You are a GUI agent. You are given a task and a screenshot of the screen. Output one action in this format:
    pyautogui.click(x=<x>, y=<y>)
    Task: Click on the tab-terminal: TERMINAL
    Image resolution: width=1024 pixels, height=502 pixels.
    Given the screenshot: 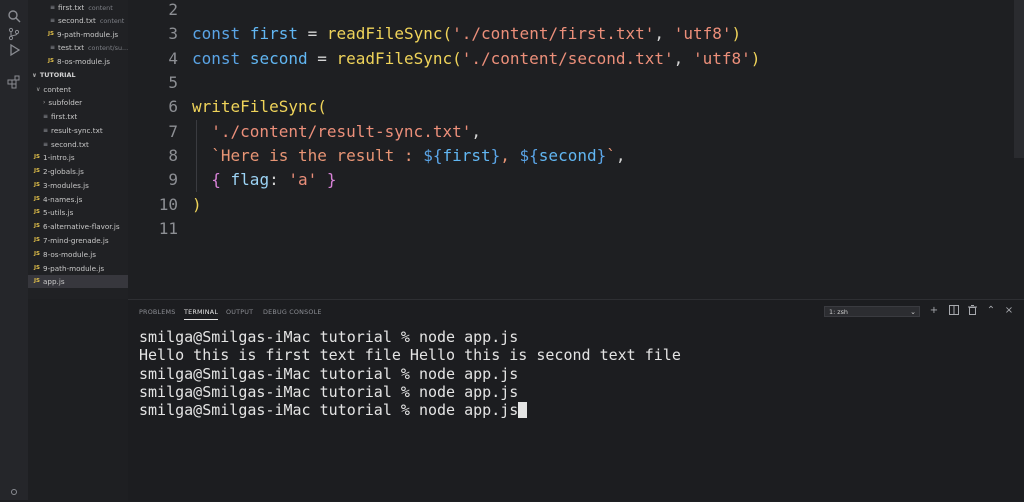 What is the action you would take?
    pyautogui.click(x=201, y=314)
    